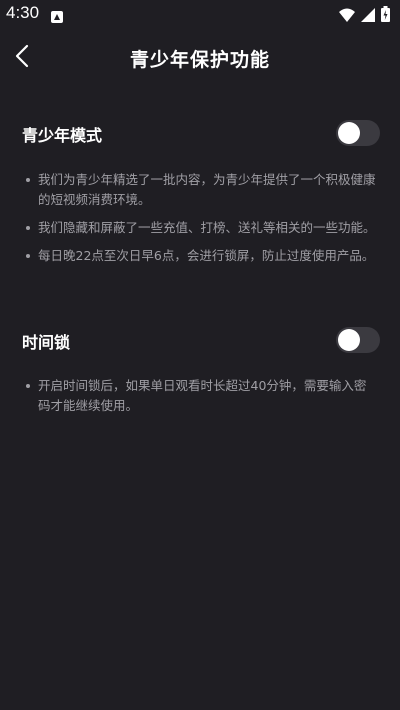 The width and height of the screenshot is (400, 710). I want to click on wifi-icon, so click(347, 16).